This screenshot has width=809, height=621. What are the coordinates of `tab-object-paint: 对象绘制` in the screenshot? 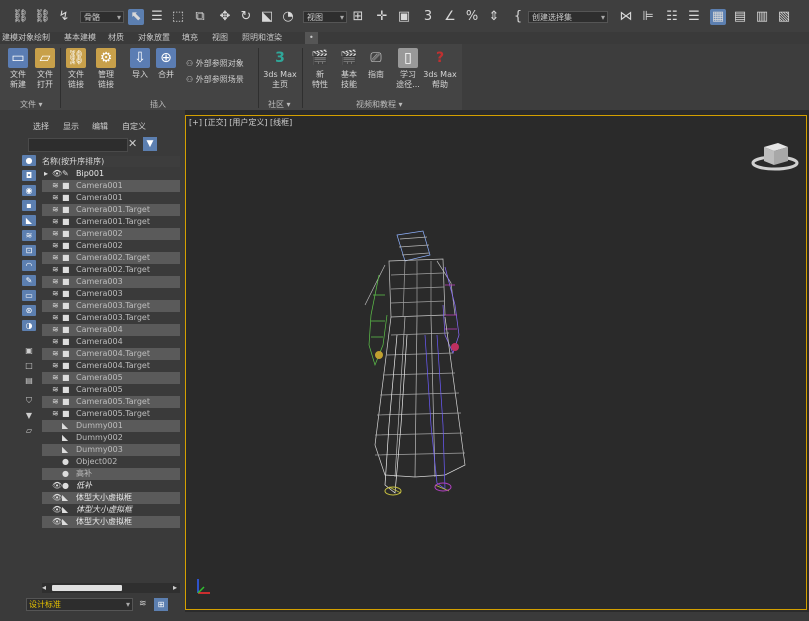 It's located at (34, 38).